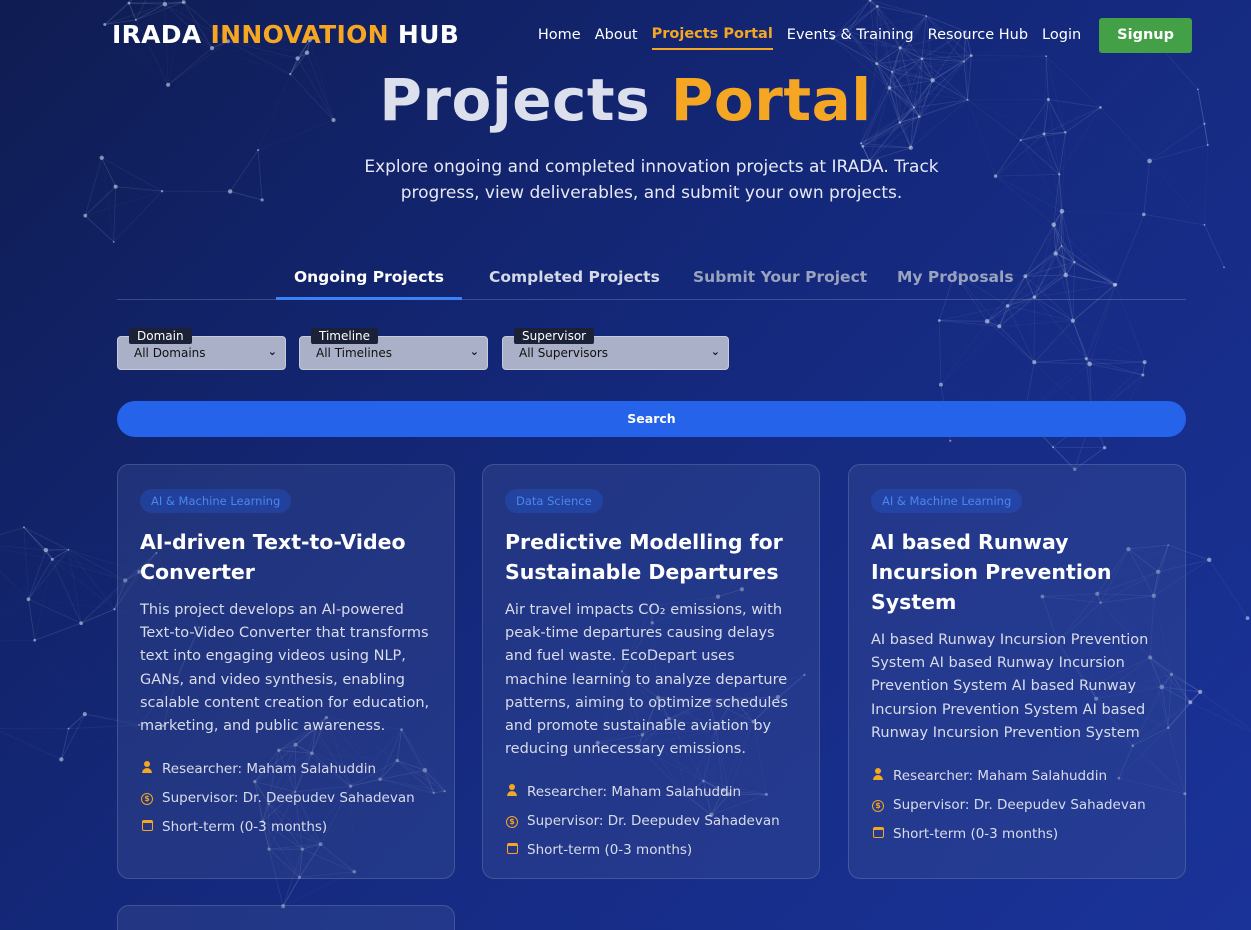  Describe the element at coordinates (157, 34) in the screenshot. I see `brand-word-1: IRADA` at that location.